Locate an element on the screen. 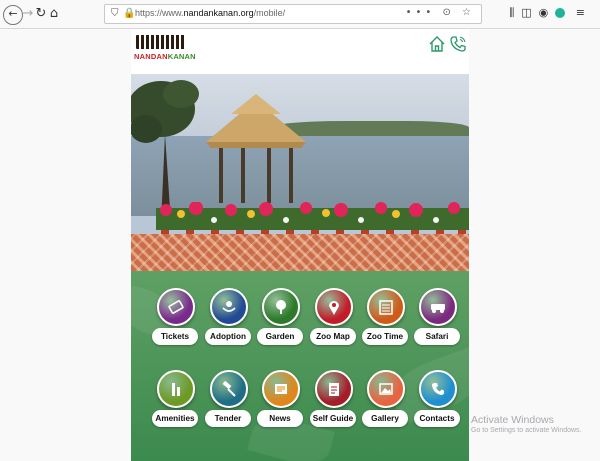  toolbar-right-icons: ⫼◫◉ ≡ is located at coordinates (550, 13).